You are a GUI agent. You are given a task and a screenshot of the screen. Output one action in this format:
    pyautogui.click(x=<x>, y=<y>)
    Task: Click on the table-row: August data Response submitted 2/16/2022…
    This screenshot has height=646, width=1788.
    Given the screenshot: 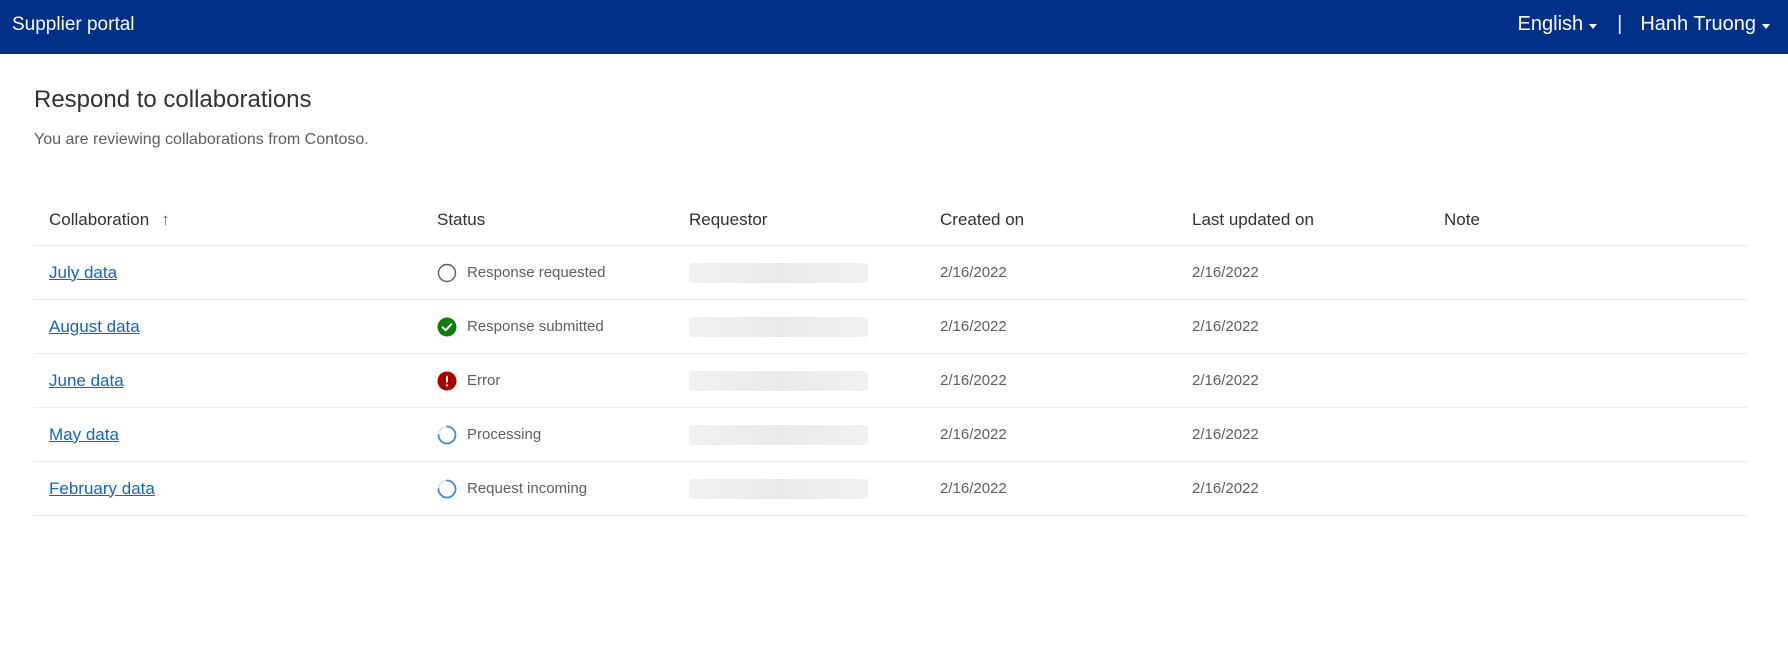 What is the action you would take?
    pyautogui.click(x=890, y=327)
    